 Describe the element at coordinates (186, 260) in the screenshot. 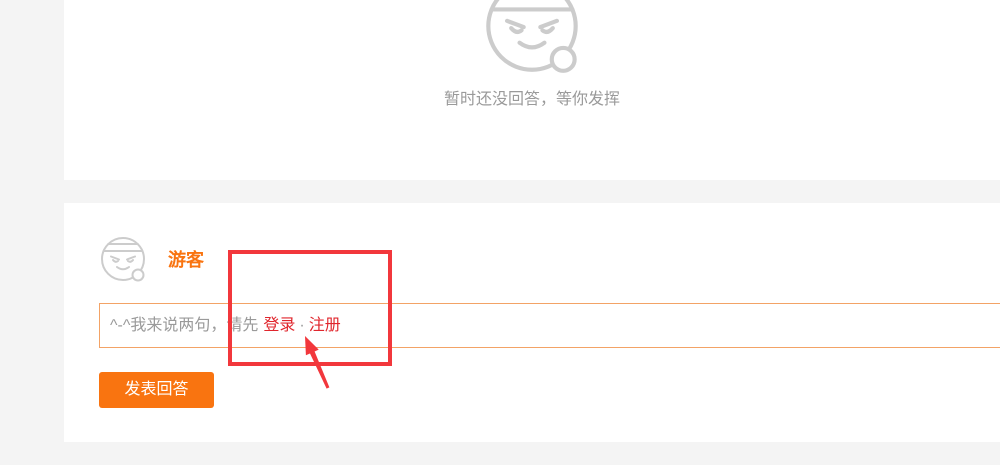

I see `username: 游客` at that location.